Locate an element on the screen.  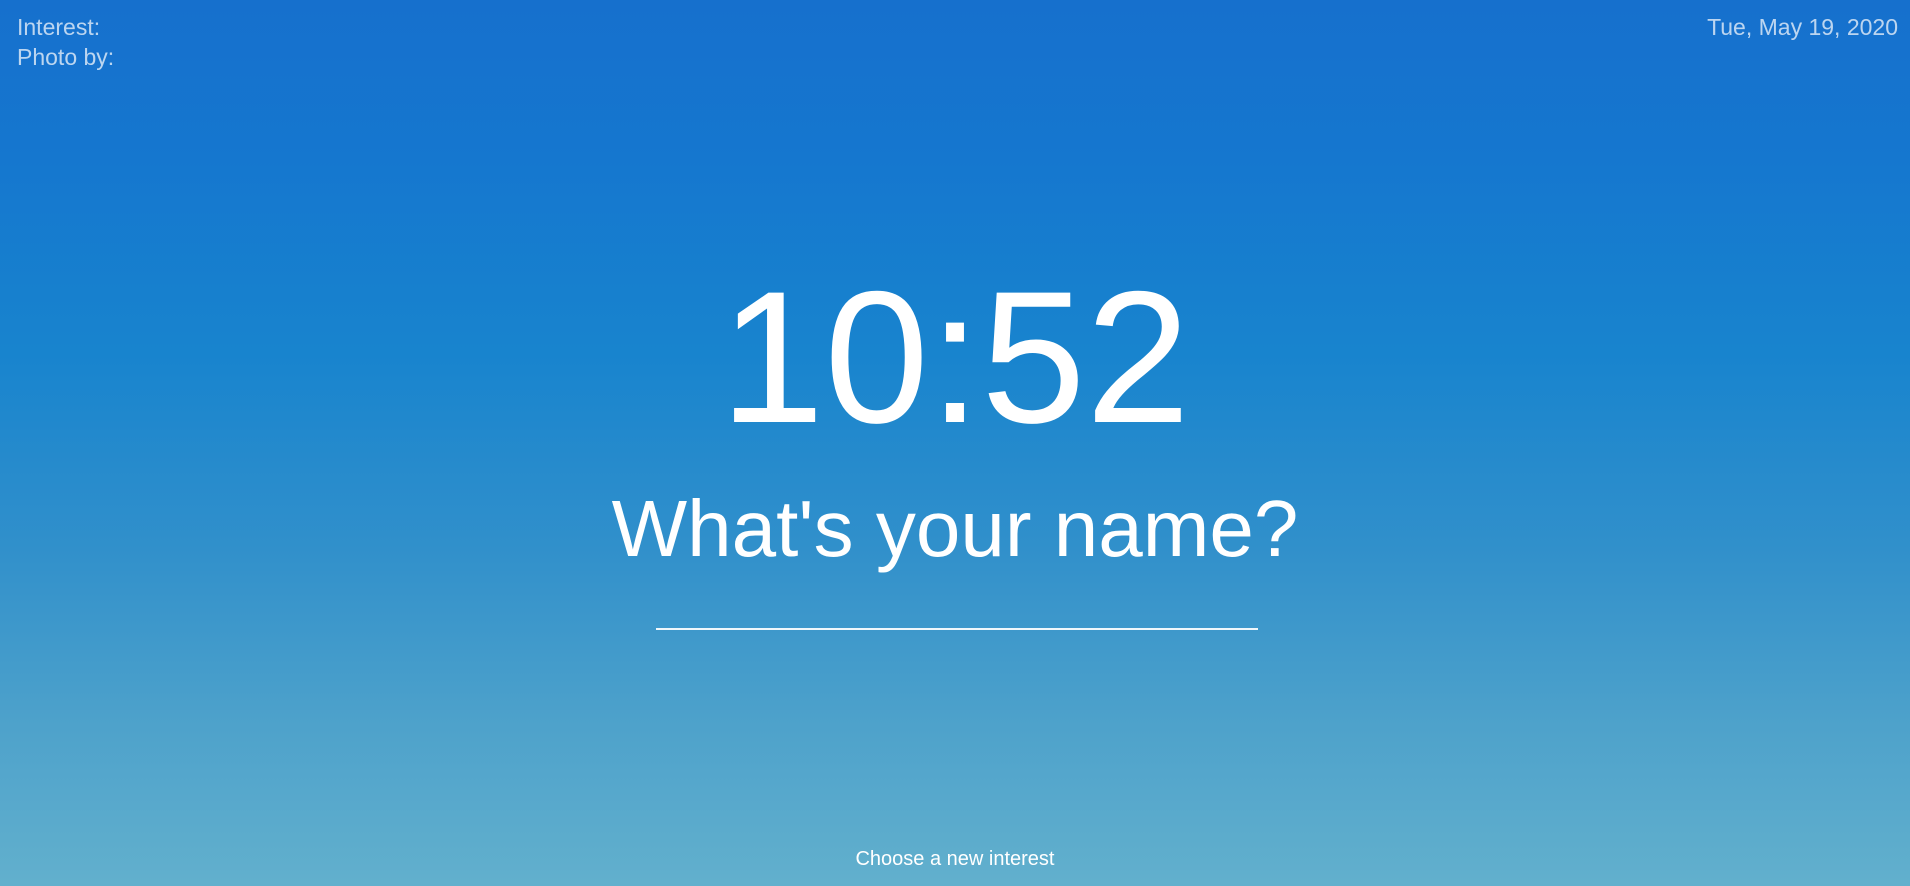
current-date: Tue, May 19, 2020 is located at coordinates (1802, 27).